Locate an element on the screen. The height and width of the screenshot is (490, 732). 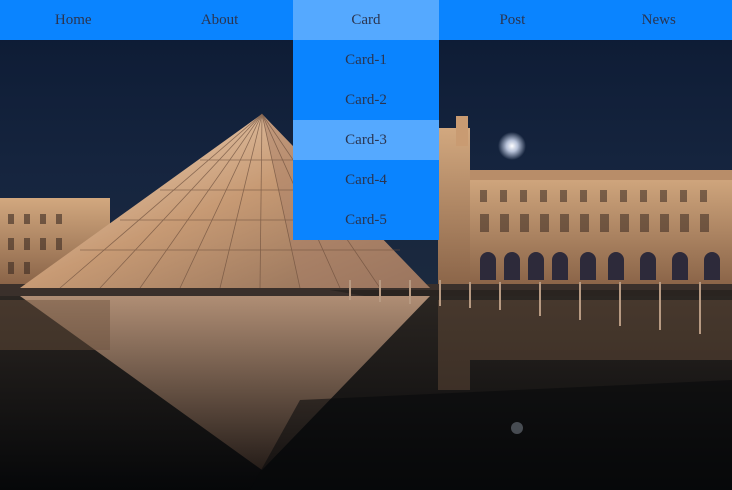
nav-item-news: News is located at coordinates (659, 20).